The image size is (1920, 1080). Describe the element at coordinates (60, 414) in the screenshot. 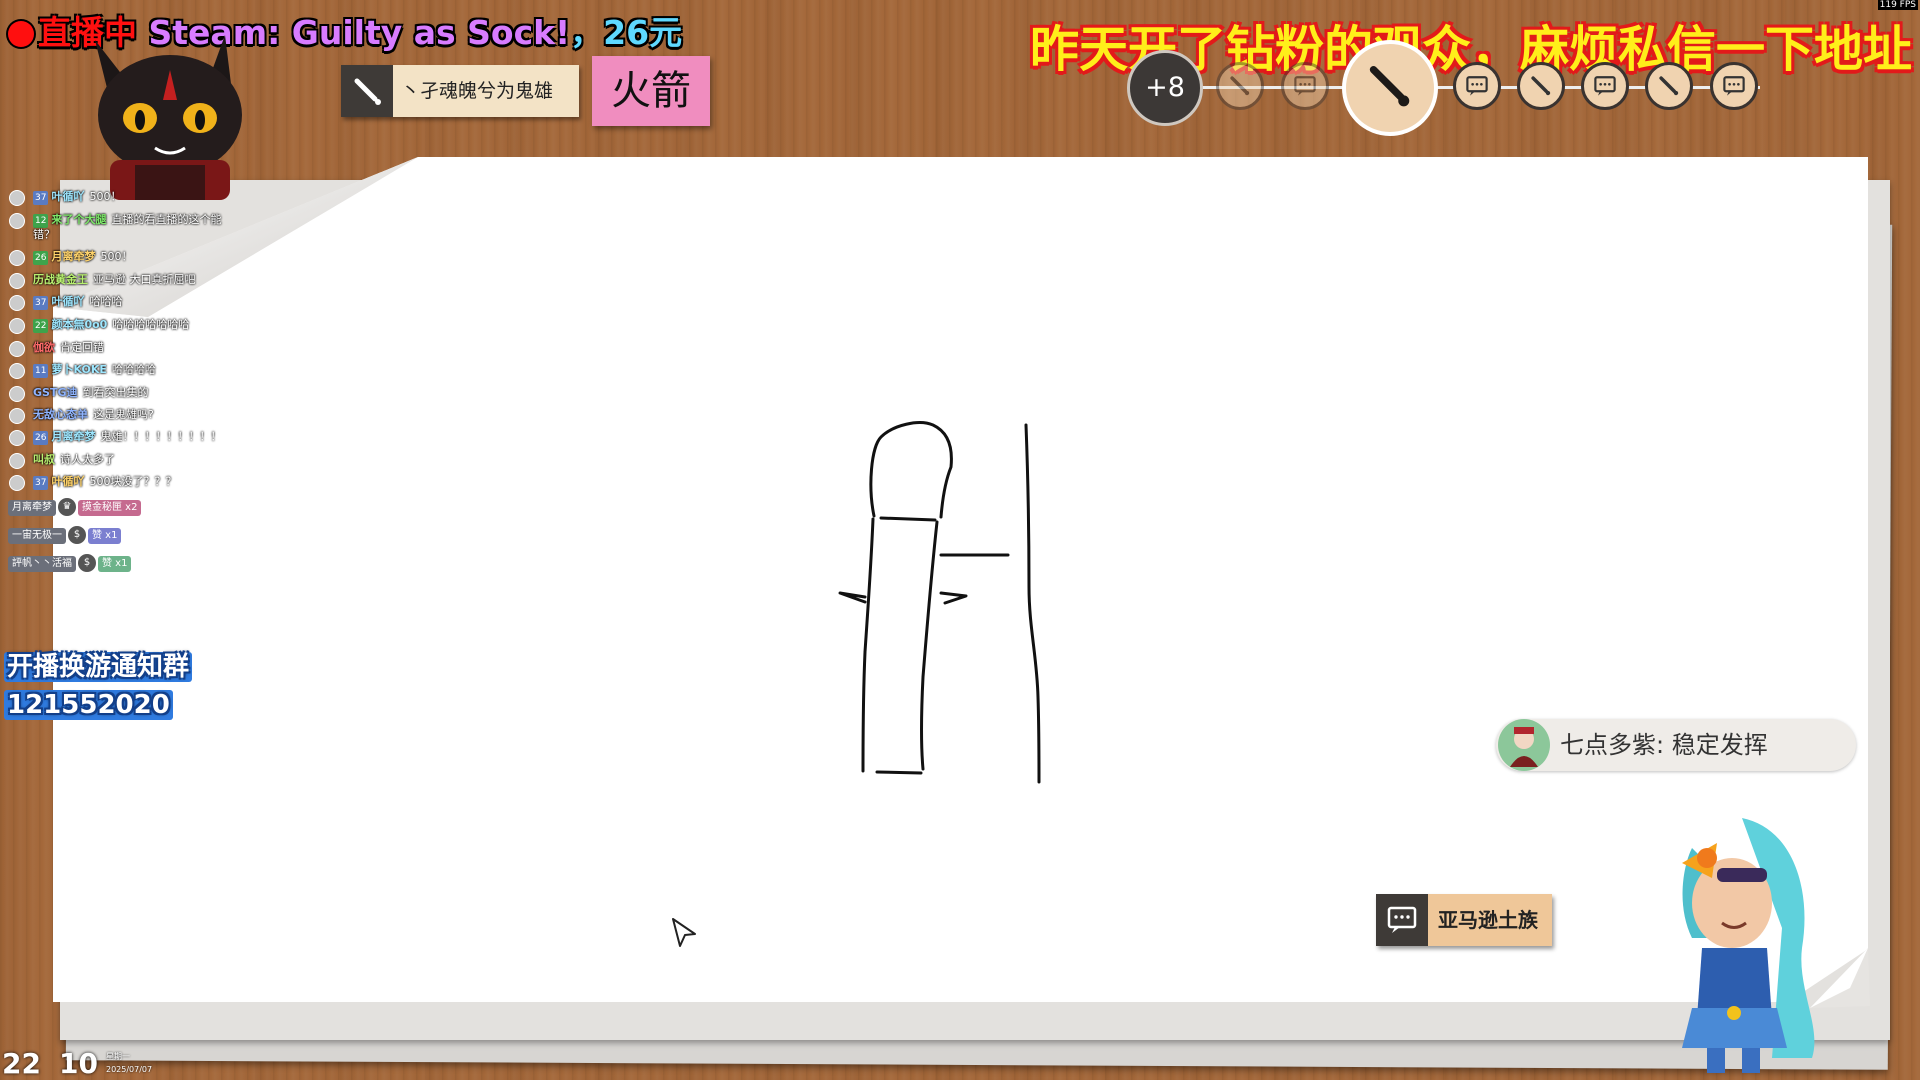

I see `chat-user: 无敌心态单` at that location.